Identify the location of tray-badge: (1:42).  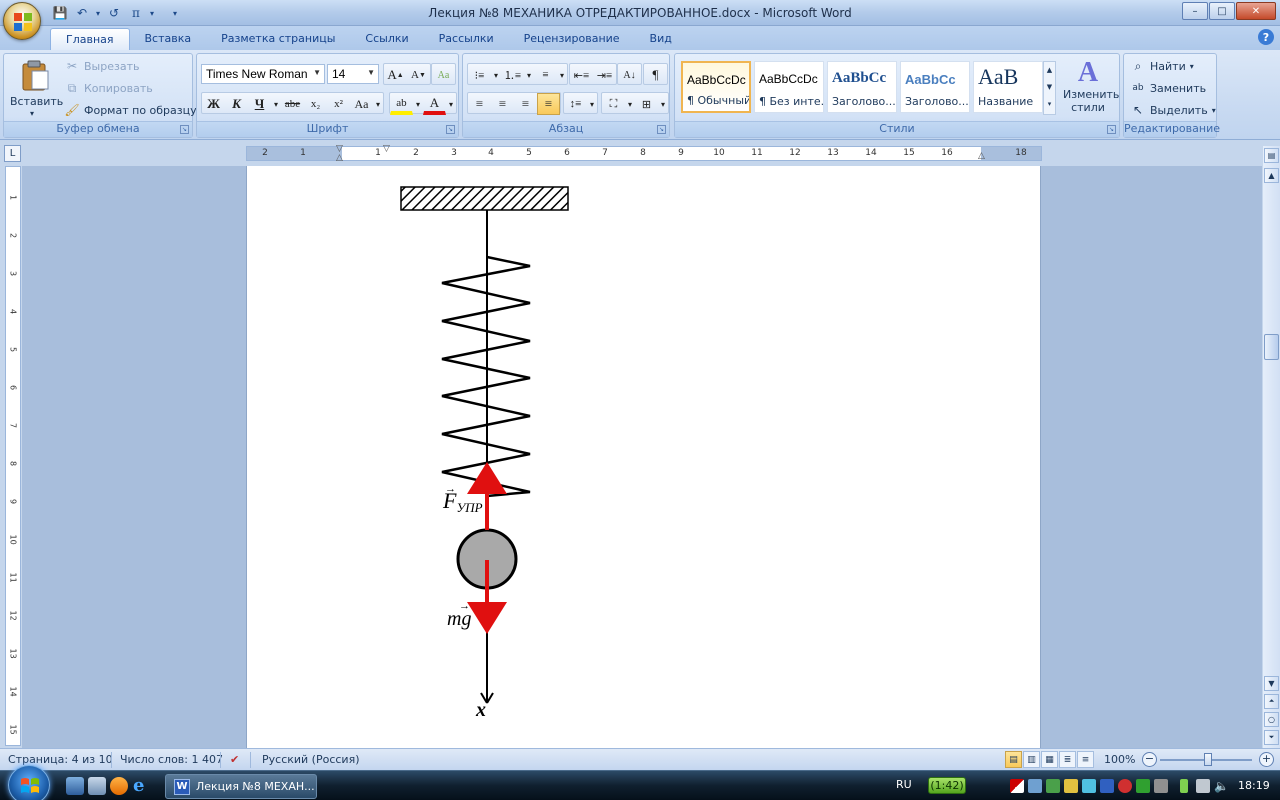
(947, 785).